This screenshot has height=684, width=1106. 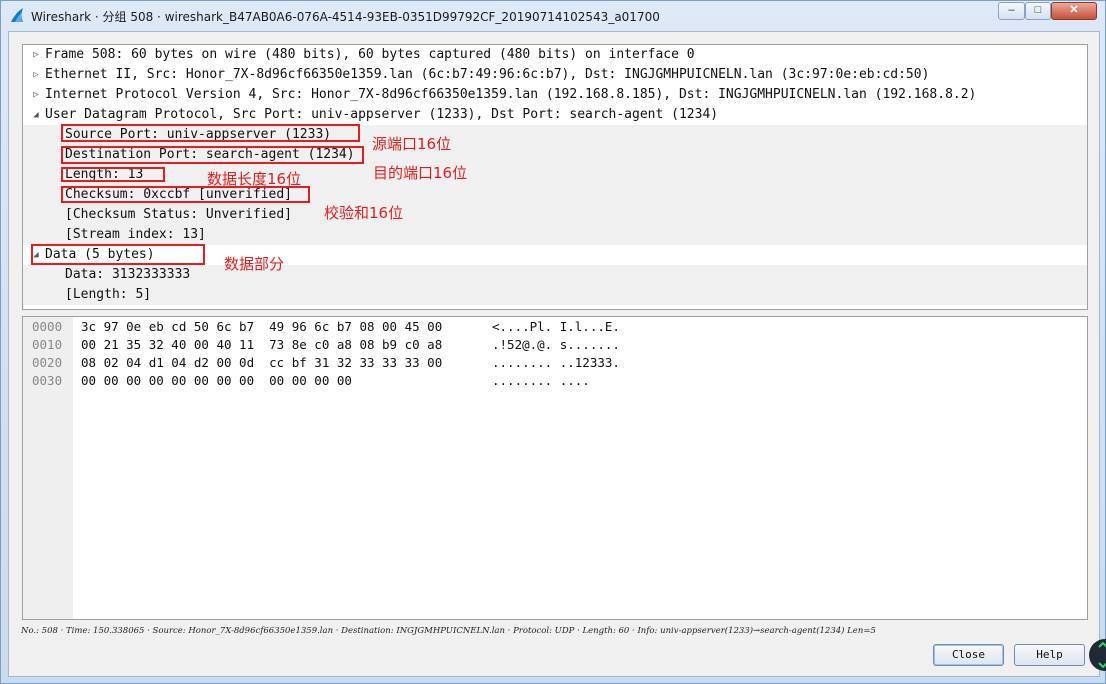 What do you see at coordinates (212, 155) in the screenshot?
I see `annotation-box-destination-port` at bounding box center [212, 155].